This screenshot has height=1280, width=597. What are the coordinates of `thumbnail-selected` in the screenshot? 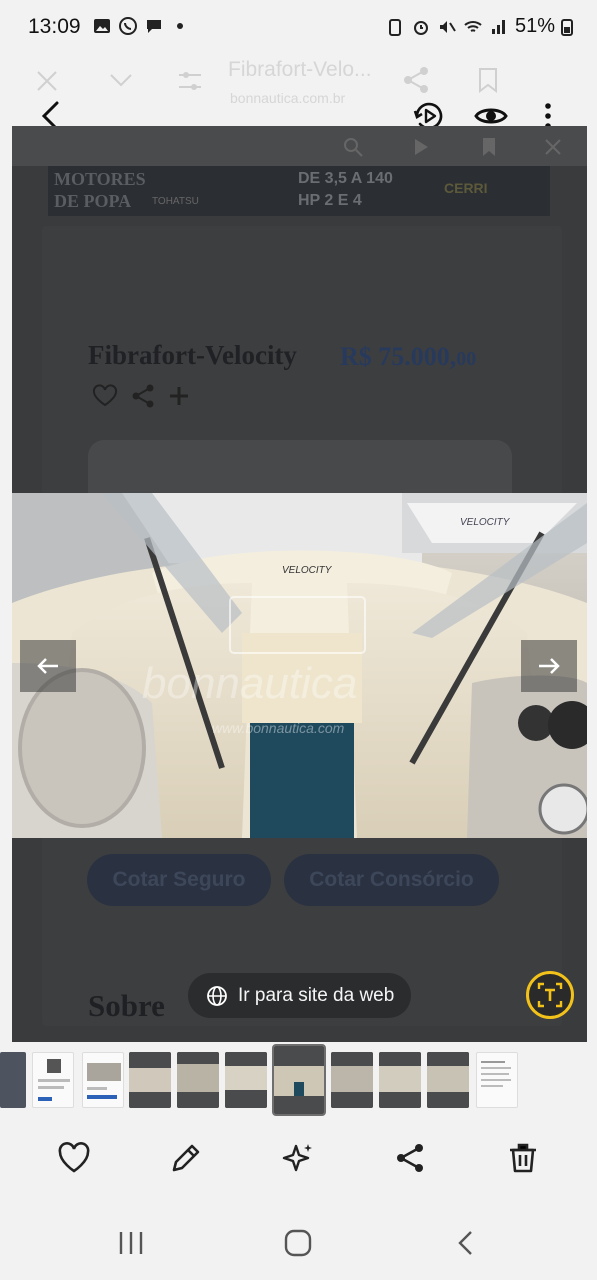 It's located at (299, 1080).